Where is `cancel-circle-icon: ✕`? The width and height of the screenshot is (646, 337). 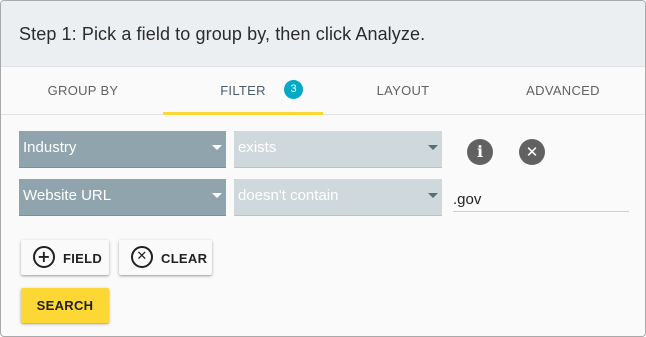
cancel-circle-icon: ✕ is located at coordinates (142, 257).